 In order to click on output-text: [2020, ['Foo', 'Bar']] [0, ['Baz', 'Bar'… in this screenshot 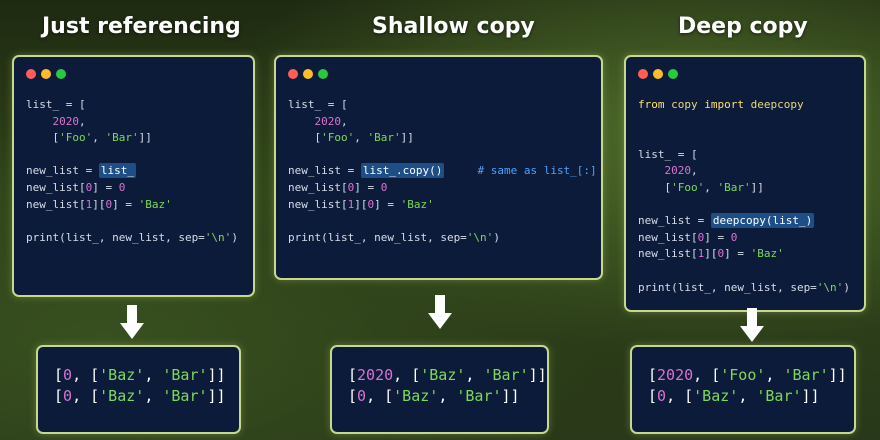, I will do `click(747, 385)`.